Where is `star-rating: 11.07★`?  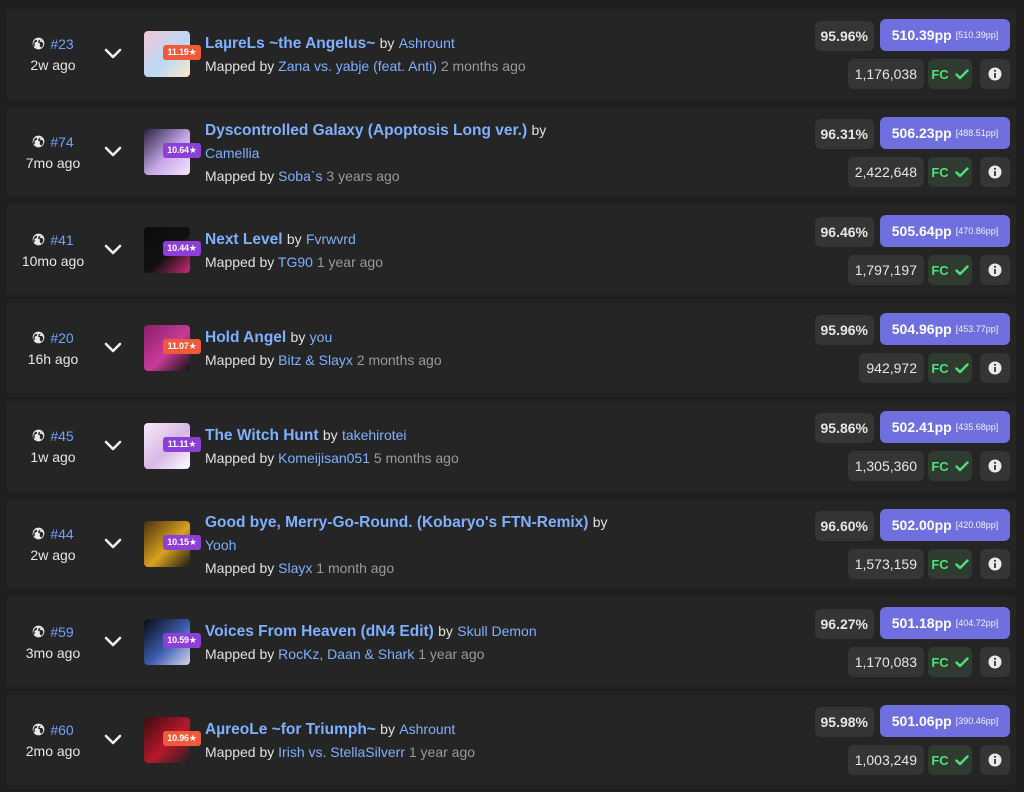
star-rating: 11.07★ is located at coordinates (182, 346).